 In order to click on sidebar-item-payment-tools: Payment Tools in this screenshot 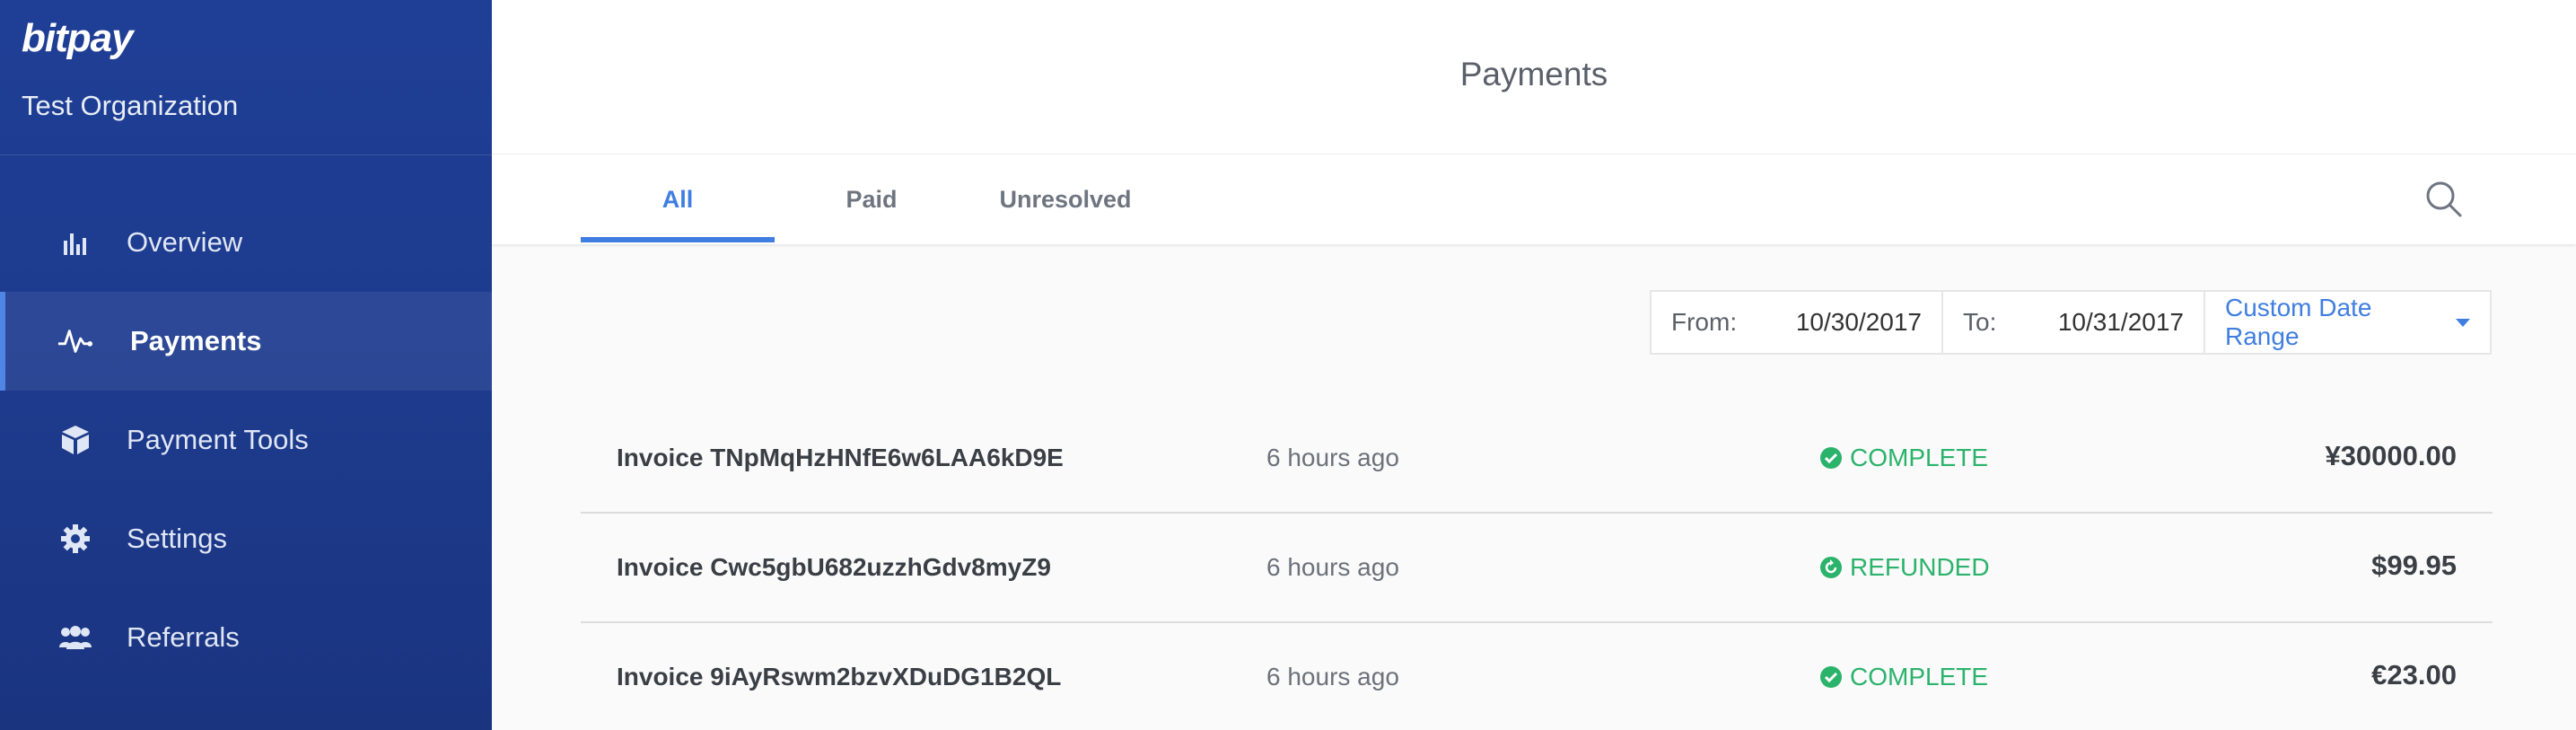, I will do `click(246, 440)`.